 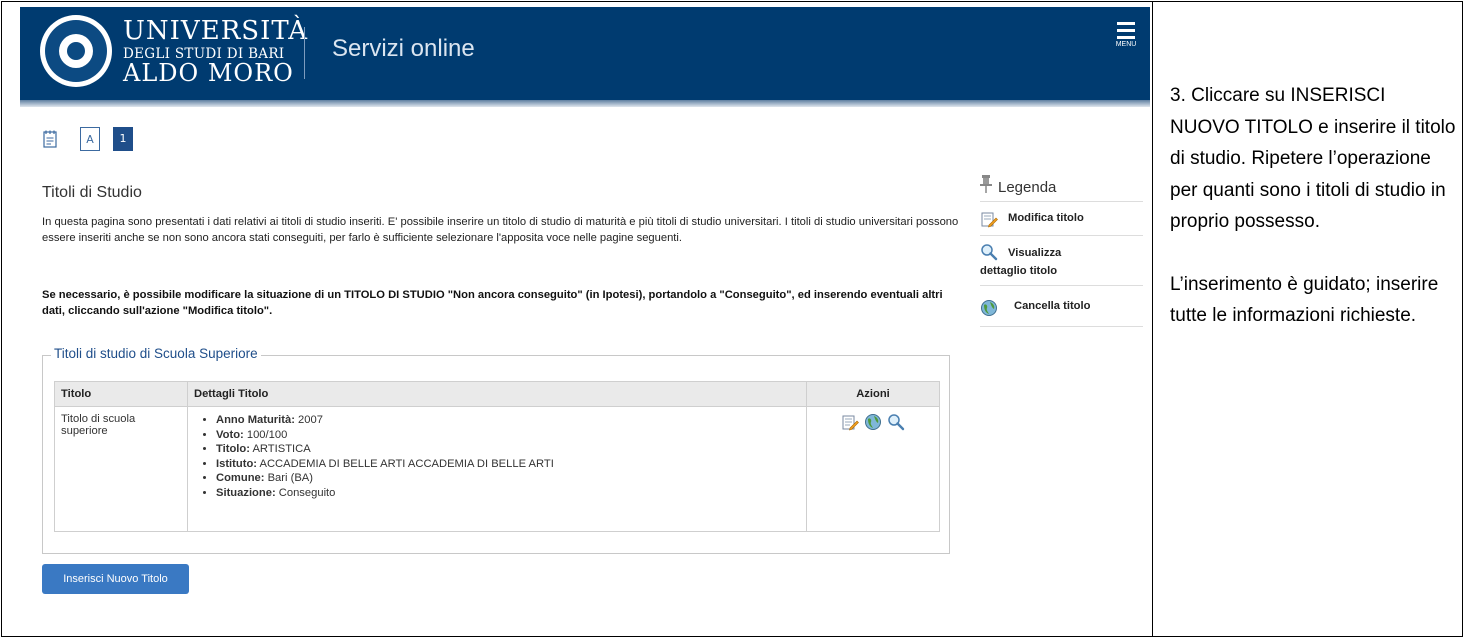 What do you see at coordinates (50, 139) in the screenshot?
I see `notebook-icon` at bounding box center [50, 139].